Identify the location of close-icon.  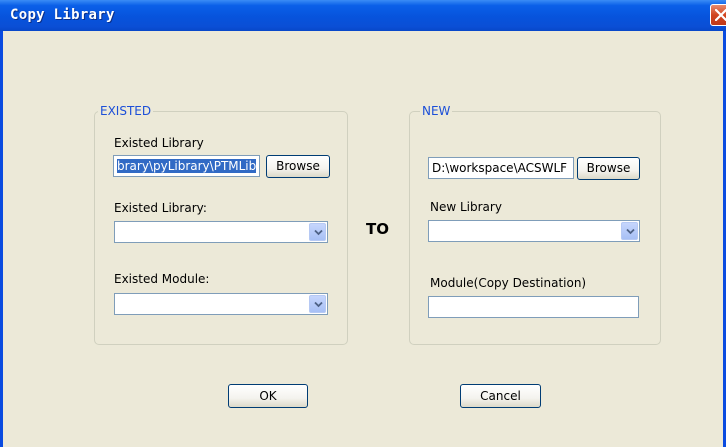
(720, 15).